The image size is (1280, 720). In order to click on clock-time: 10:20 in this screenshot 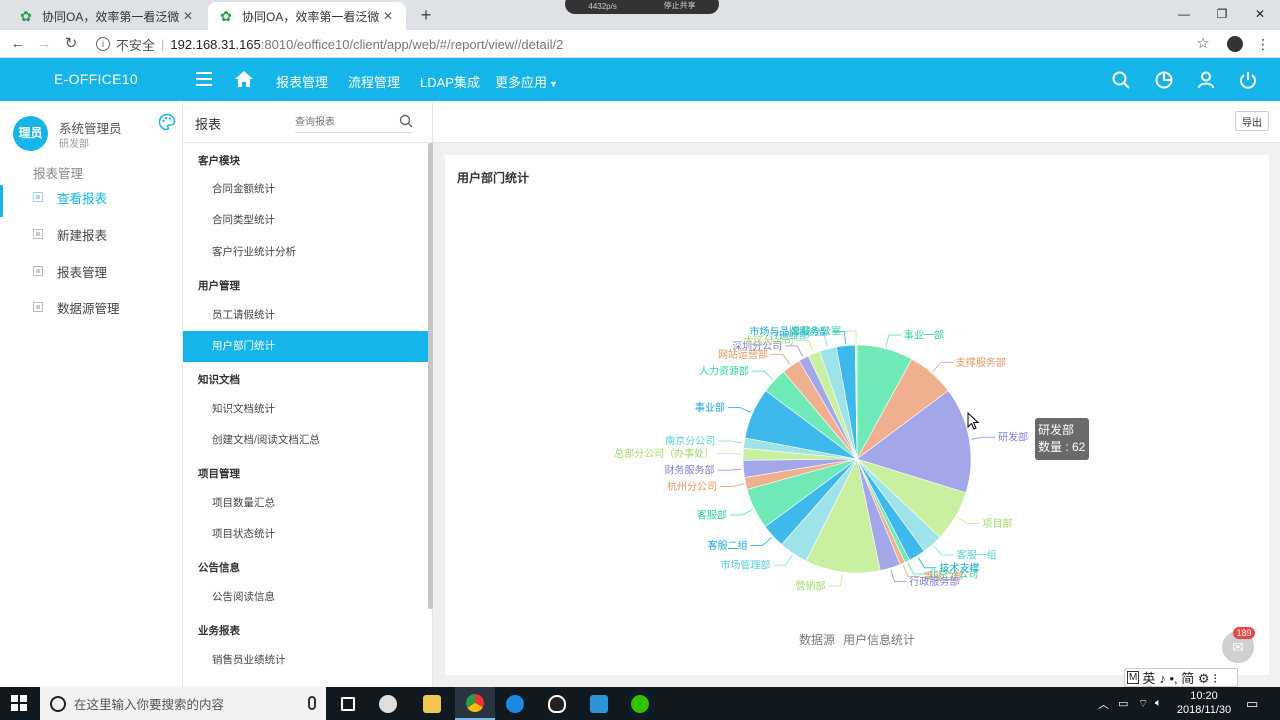, I will do `click(1204, 696)`.